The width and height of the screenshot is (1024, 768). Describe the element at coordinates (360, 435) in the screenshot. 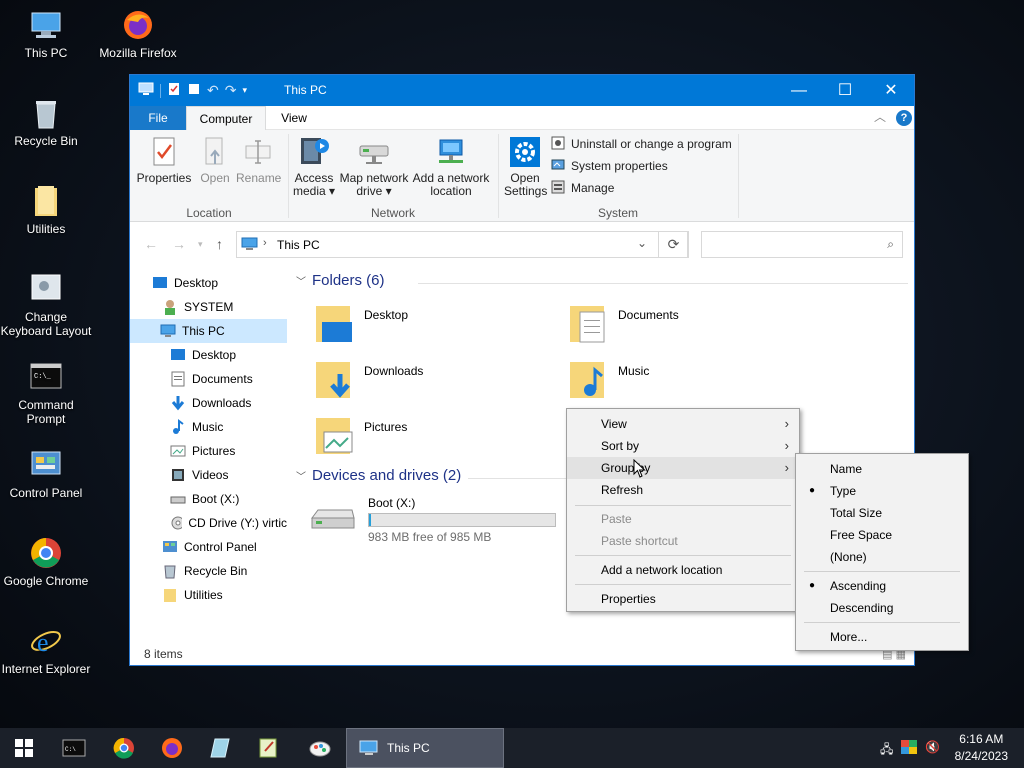

I see `folder-item-pictures: Pictures` at that location.